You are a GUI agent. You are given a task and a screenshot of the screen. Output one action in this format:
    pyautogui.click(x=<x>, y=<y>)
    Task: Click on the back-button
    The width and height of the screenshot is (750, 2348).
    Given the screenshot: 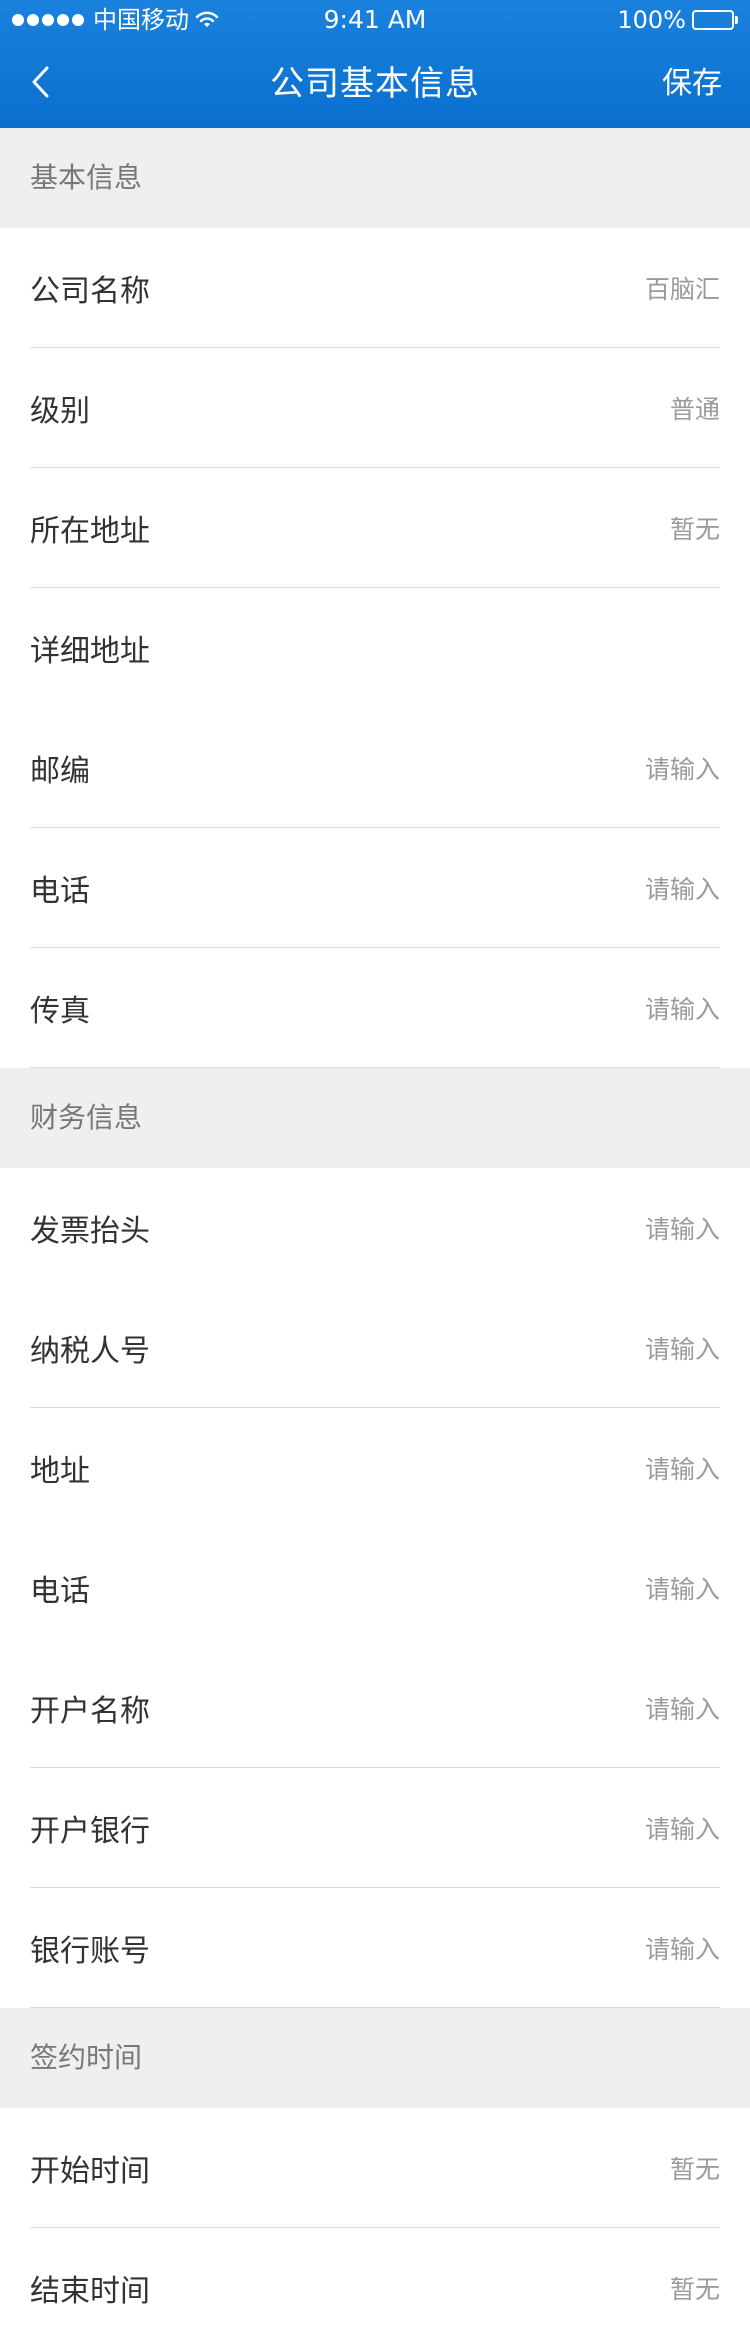 What is the action you would take?
    pyautogui.click(x=40, y=84)
    